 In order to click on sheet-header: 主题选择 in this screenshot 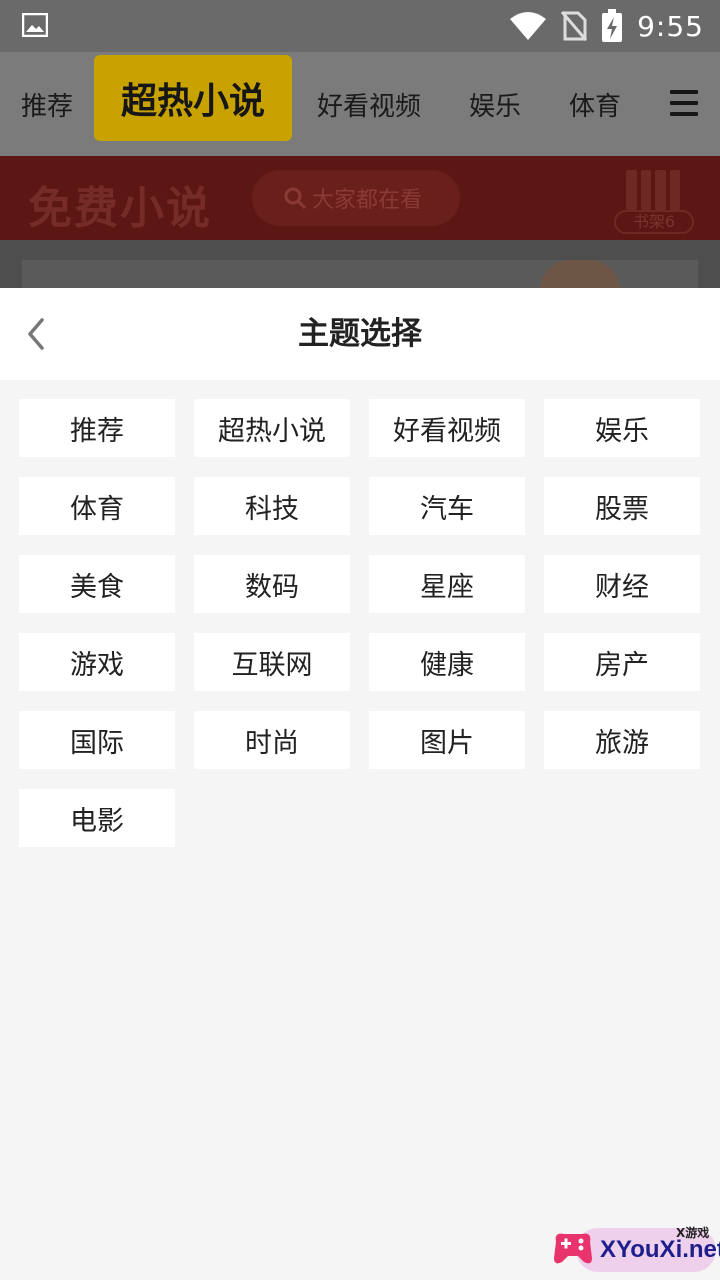, I will do `click(360, 334)`.